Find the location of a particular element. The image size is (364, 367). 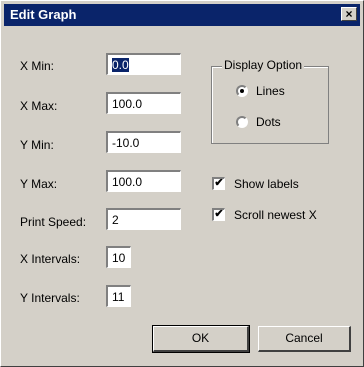

close-icon: × is located at coordinates (349, 14).